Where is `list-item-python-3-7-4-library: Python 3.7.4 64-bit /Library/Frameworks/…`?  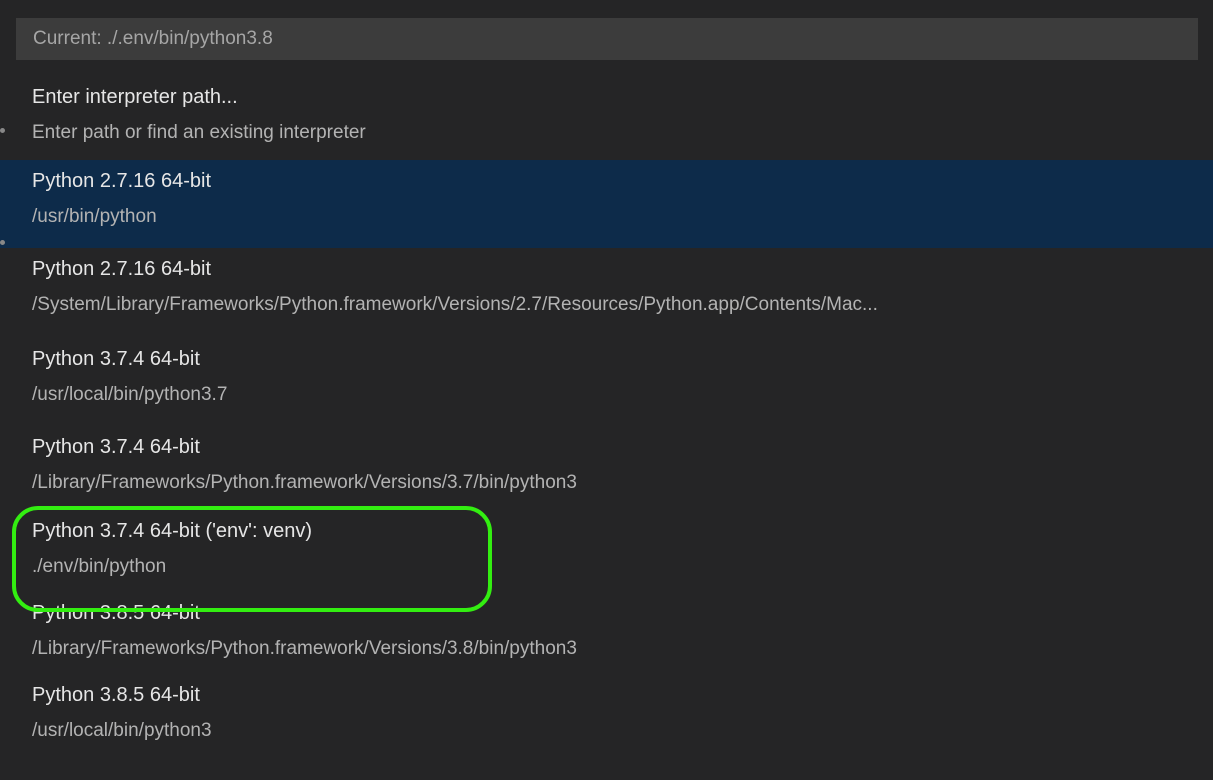 list-item-python-3-7-4-library: Python 3.7.4 64-bit /Library/Frameworks/… is located at coordinates (606, 468).